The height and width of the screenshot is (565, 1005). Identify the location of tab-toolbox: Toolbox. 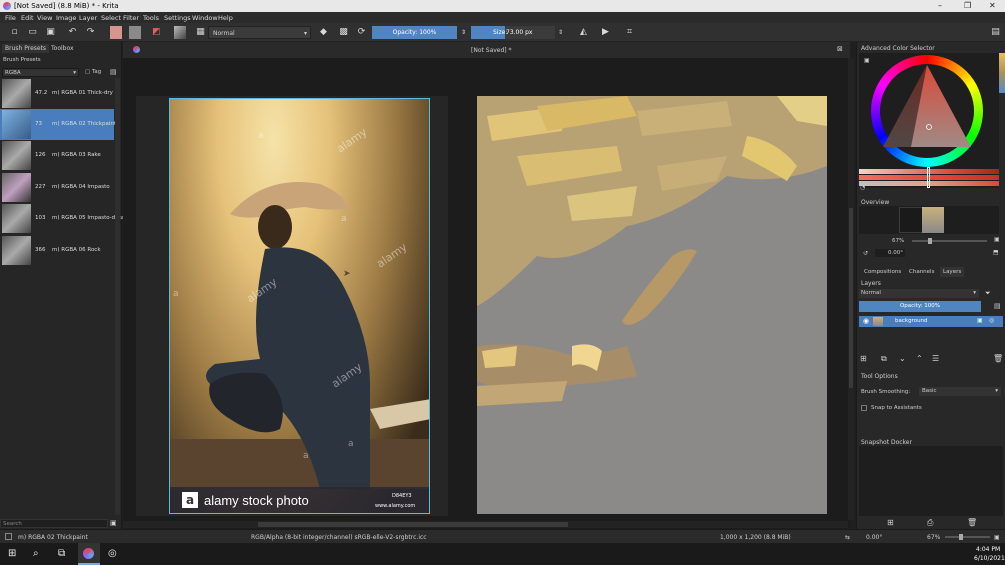
(62, 48).